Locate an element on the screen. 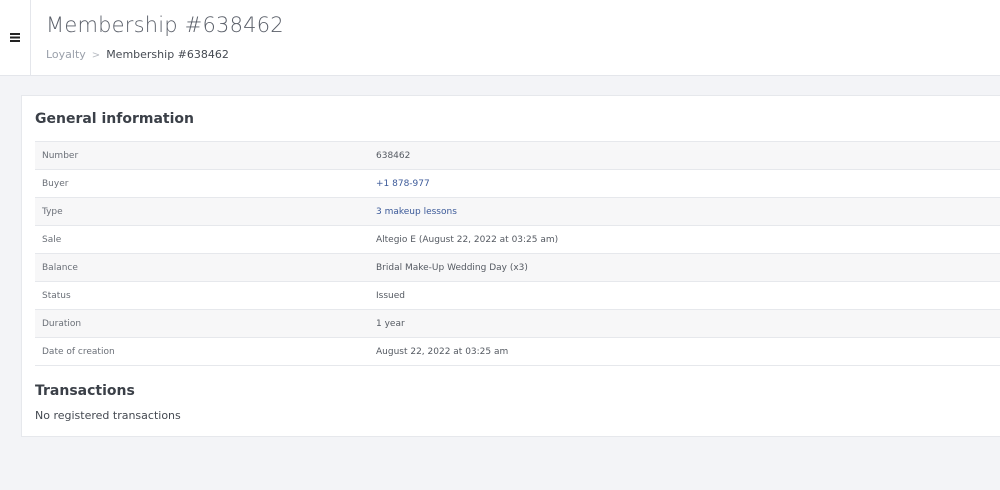 The height and width of the screenshot is (490, 1000). row-value-duration: 1 year is located at coordinates (684, 323).